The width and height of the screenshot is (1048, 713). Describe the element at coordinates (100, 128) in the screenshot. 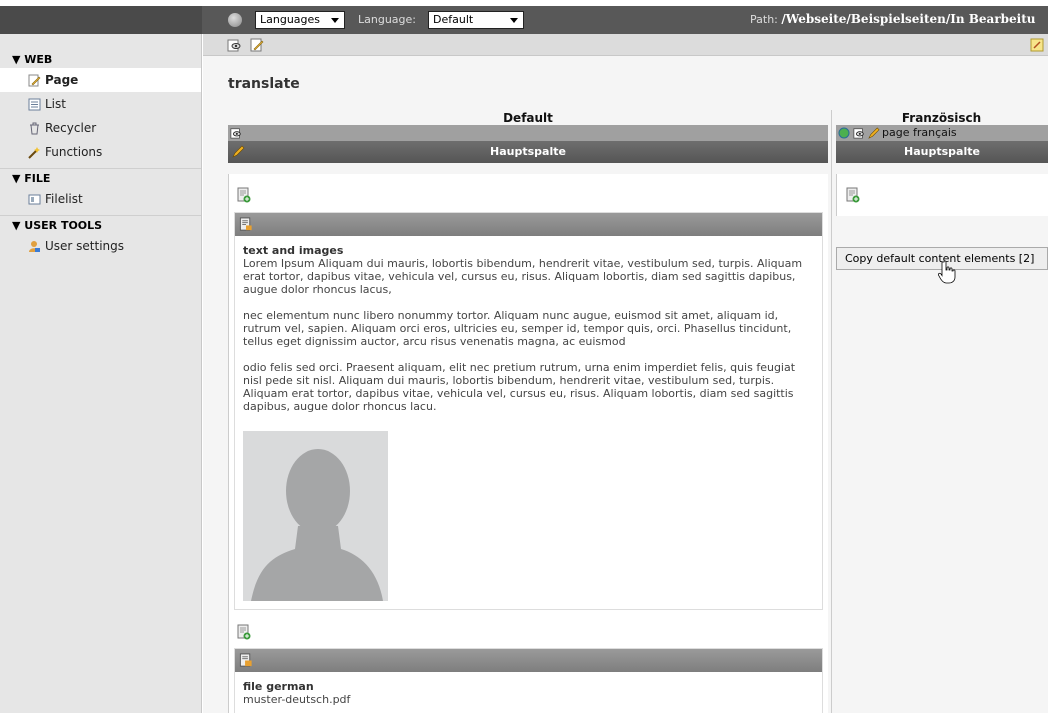

I see `menu-item-recycler: Recycler` at that location.